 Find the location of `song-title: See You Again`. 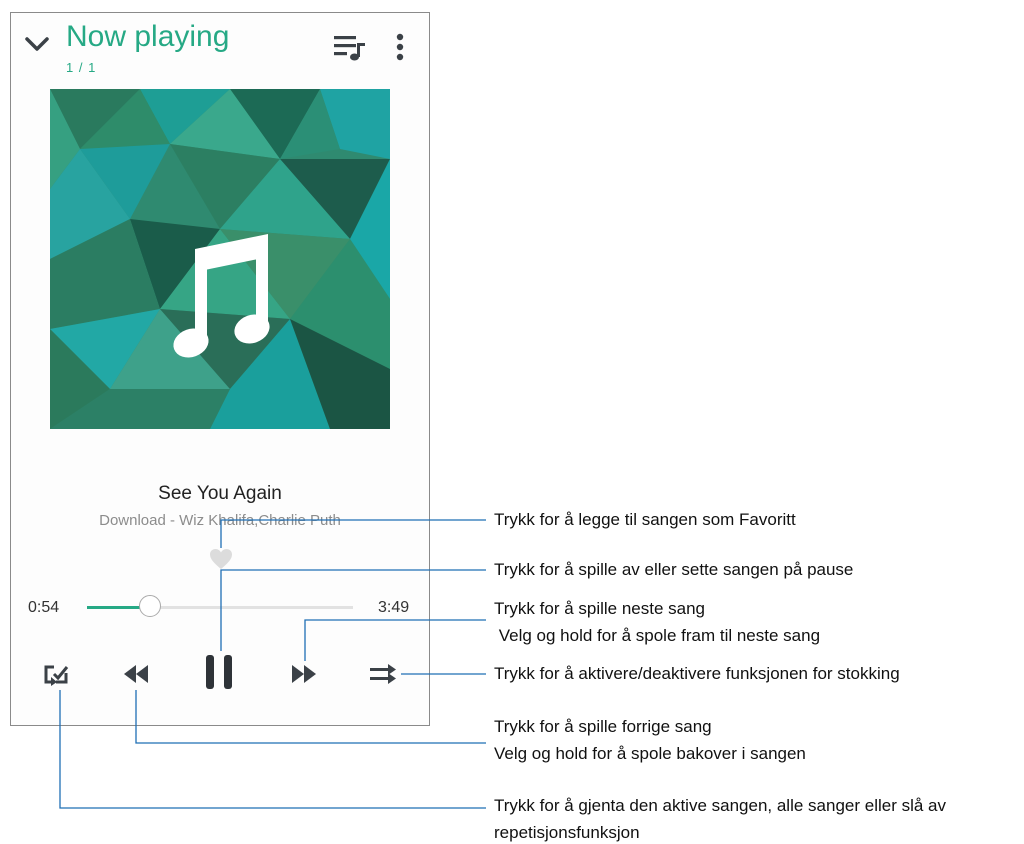

song-title: See You Again is located at coordinates (220, 493).